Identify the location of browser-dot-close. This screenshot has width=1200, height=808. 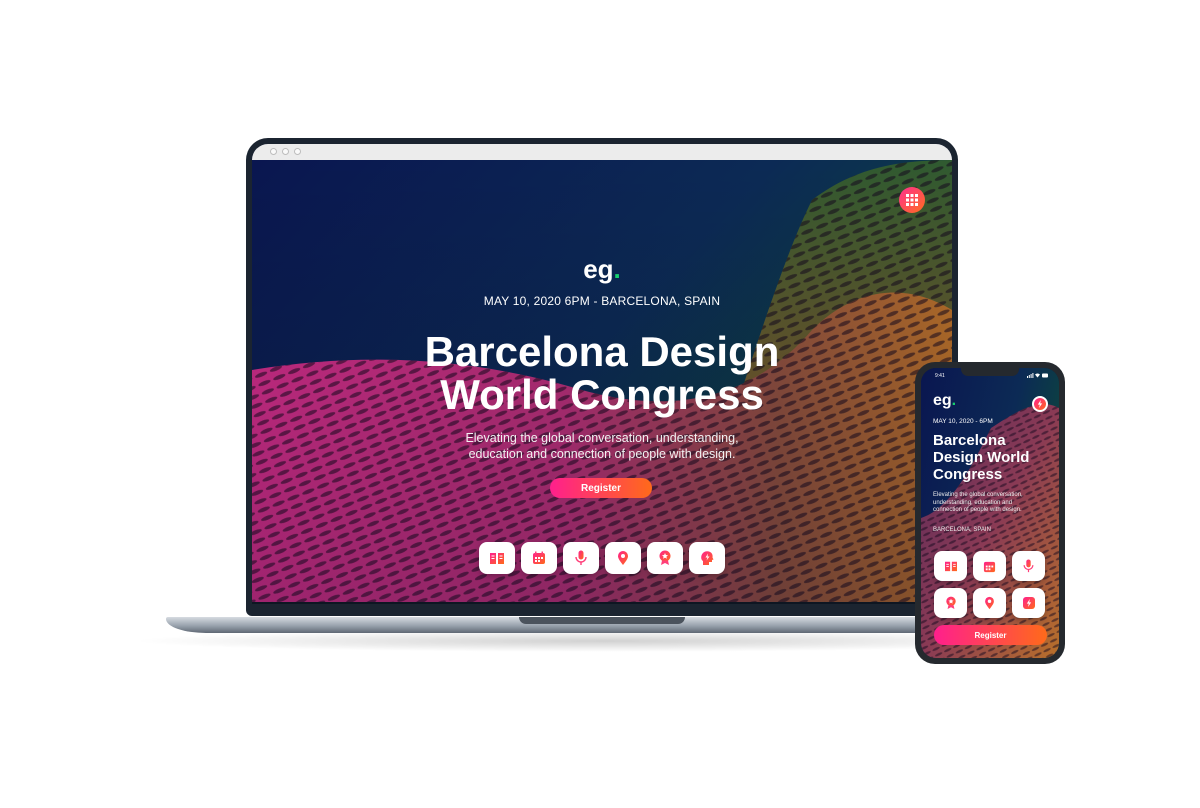
(273, 151).